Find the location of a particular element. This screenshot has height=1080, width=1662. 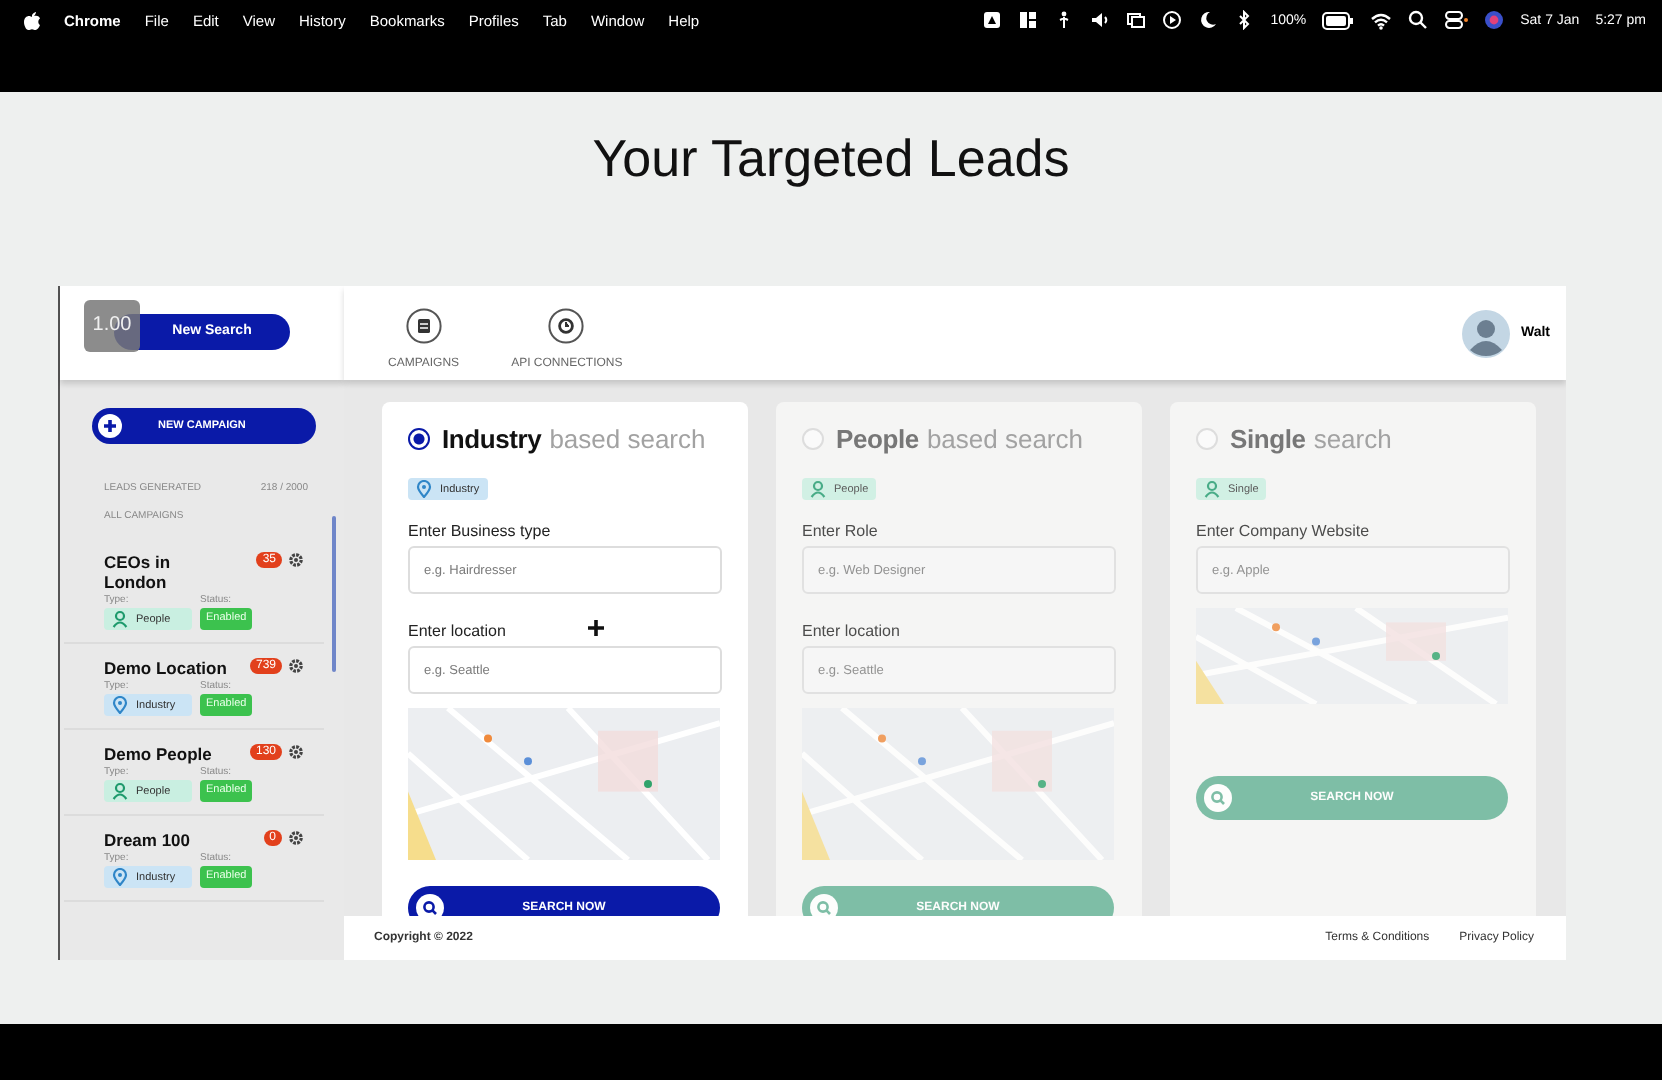

scrollbar-thumb is located at coordinates (334, 594).